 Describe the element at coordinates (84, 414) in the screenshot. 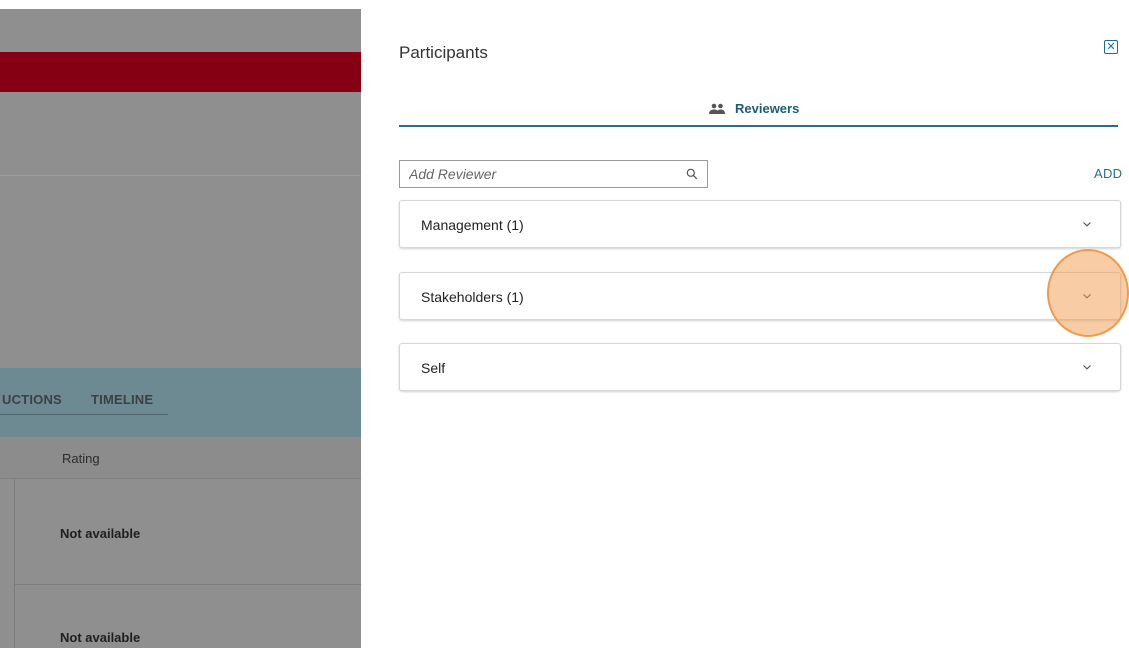

I see `tab-underline` at that location.